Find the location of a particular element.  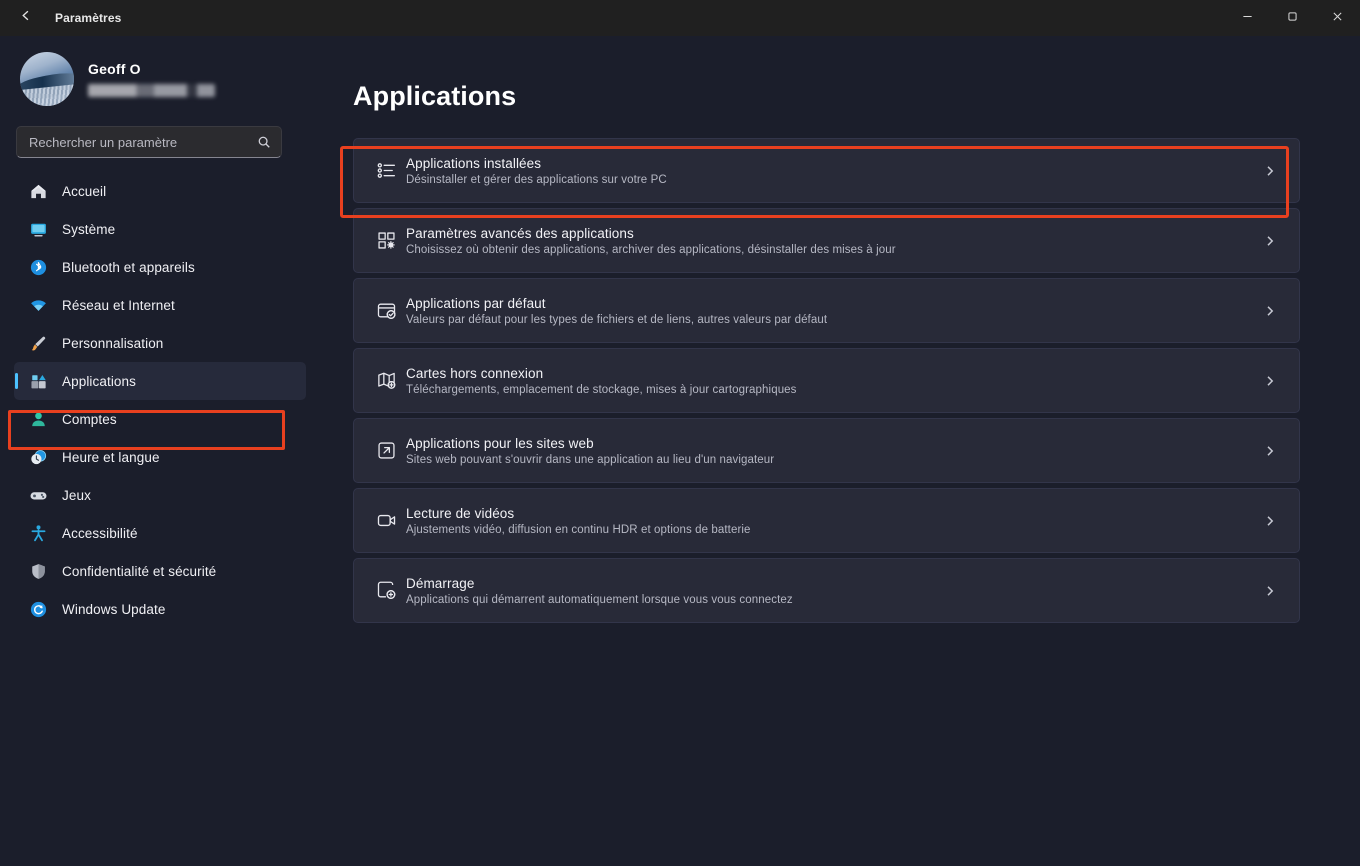

sidebar-item-label: Accueil is located at coordinates (84, 191).